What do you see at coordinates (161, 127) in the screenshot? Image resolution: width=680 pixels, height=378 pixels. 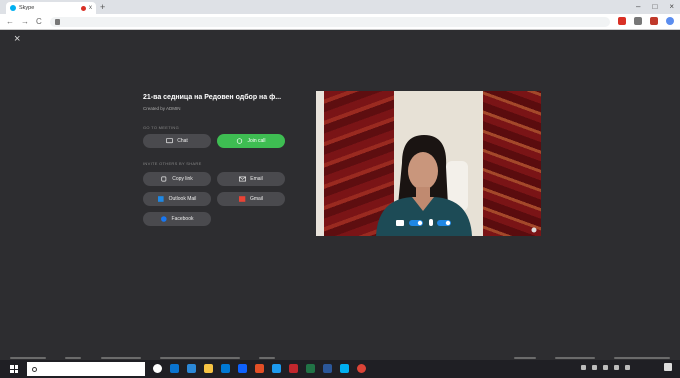 I see `section-go-to-meeting: GO TO MEETING` at bounding box center [161, 127].